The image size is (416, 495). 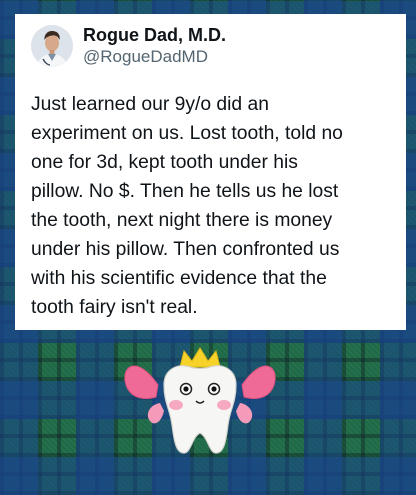 What do you see at coordinates (154, 35) in the screenshot?
I see `display-name: Rogue Dad, M.D.` at bounding box center [154, 35].